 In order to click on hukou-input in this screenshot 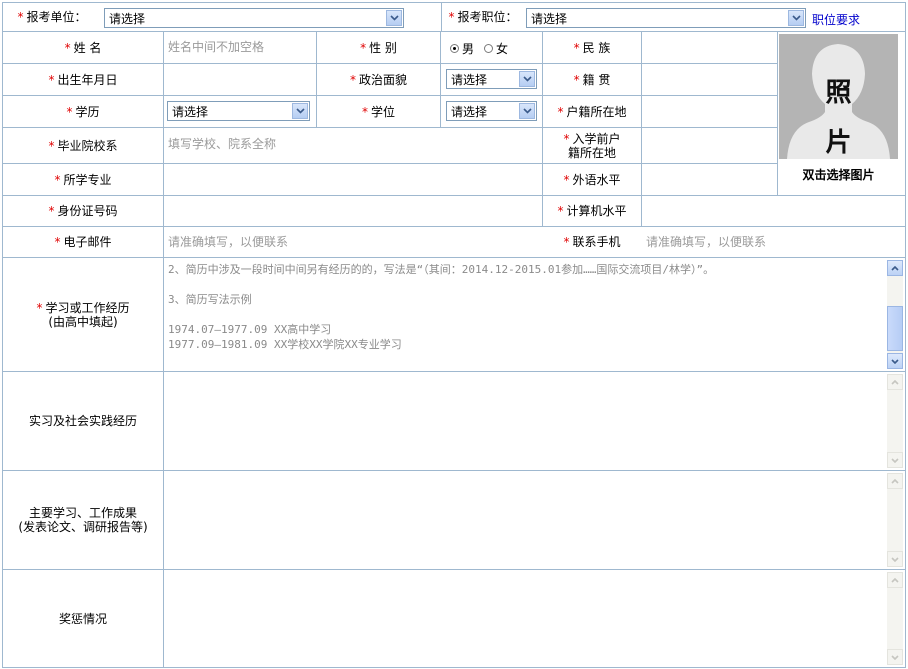, I will do `click(709, 111)`.